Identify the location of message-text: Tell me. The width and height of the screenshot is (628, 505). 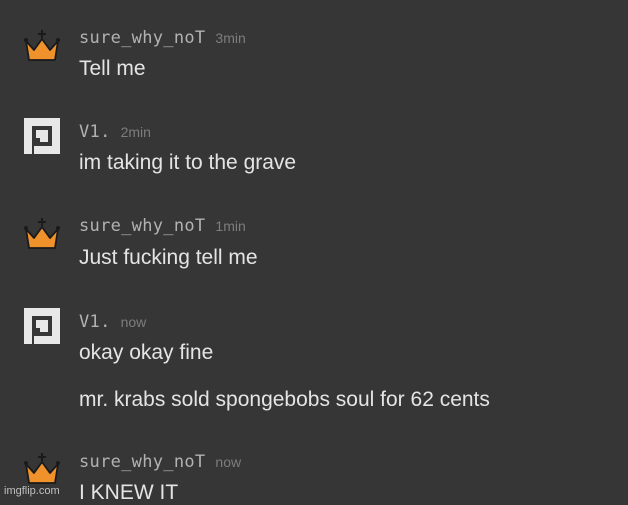
(112, 68).